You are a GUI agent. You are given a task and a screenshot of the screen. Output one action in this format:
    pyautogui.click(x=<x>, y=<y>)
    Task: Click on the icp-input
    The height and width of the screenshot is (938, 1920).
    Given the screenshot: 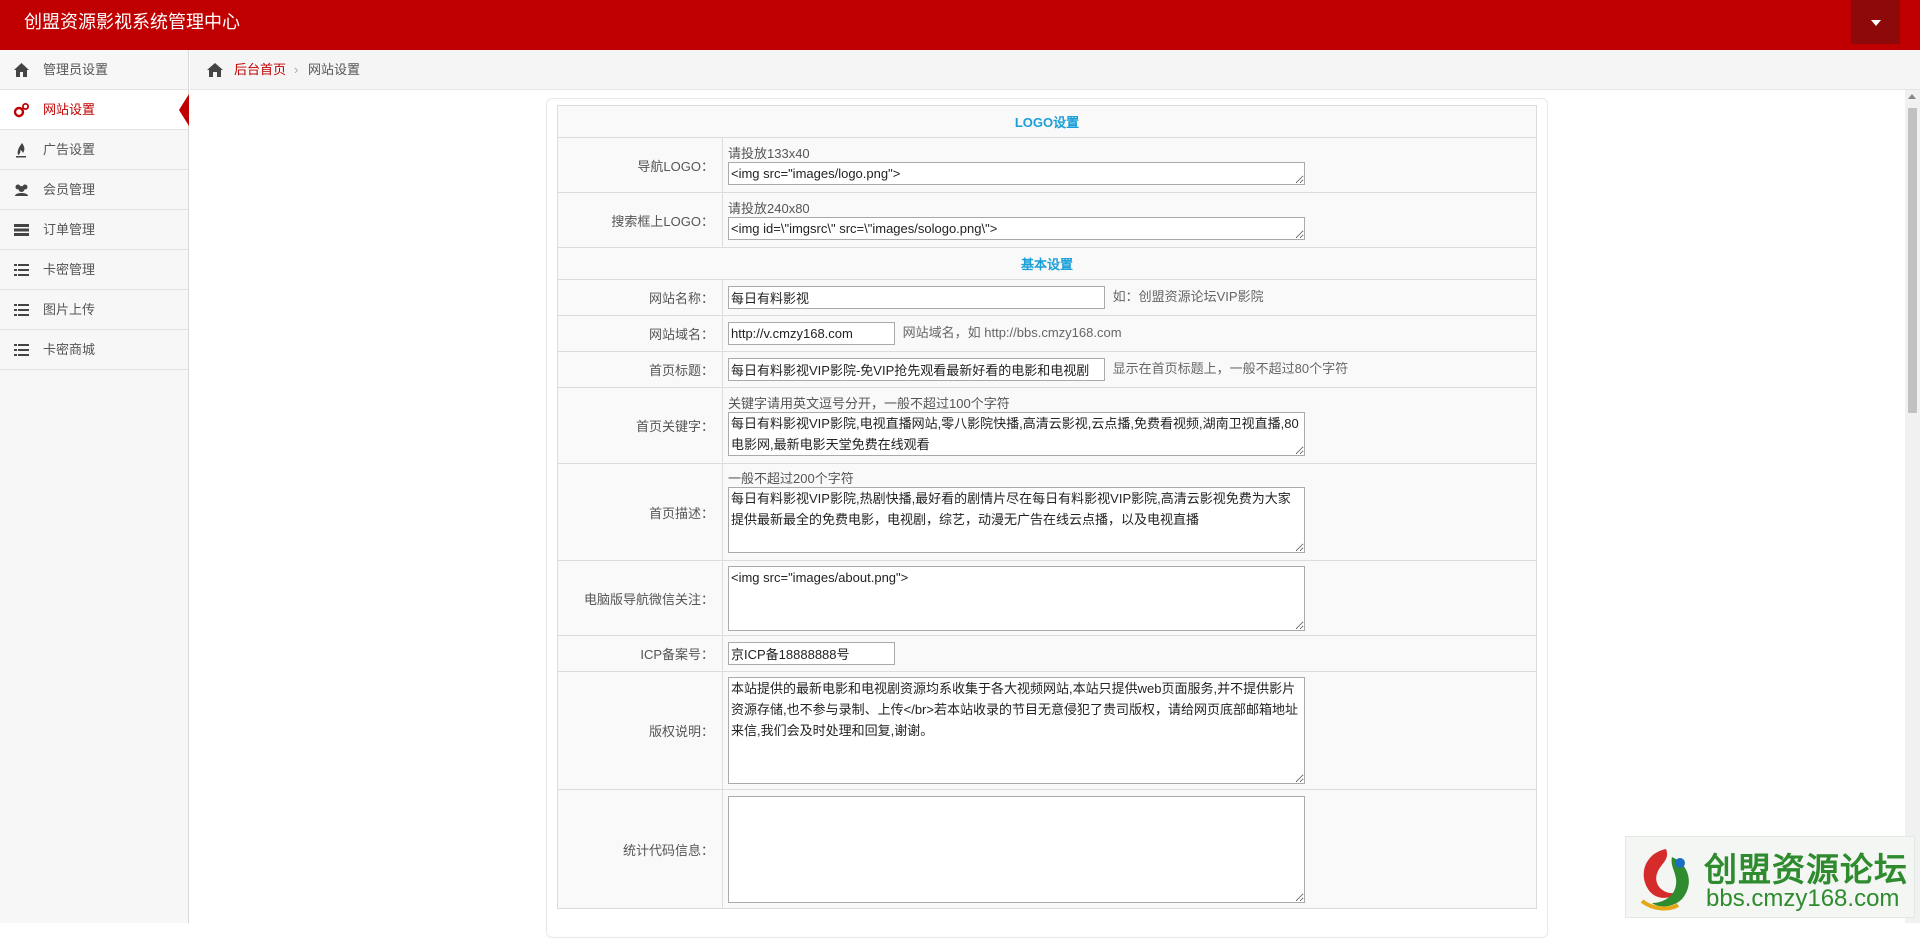 What is the action you would take?
    pyautogui.click(x=811, y=653)
    